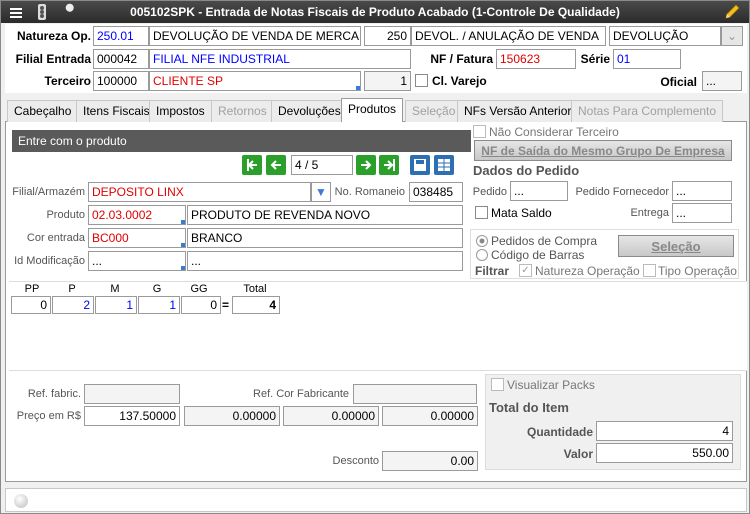 The image size is (750, 514). What do you see at coordinates (415, 394) in the screenshot?
I see `ref-cor-field` at bounding box center [415, 394].